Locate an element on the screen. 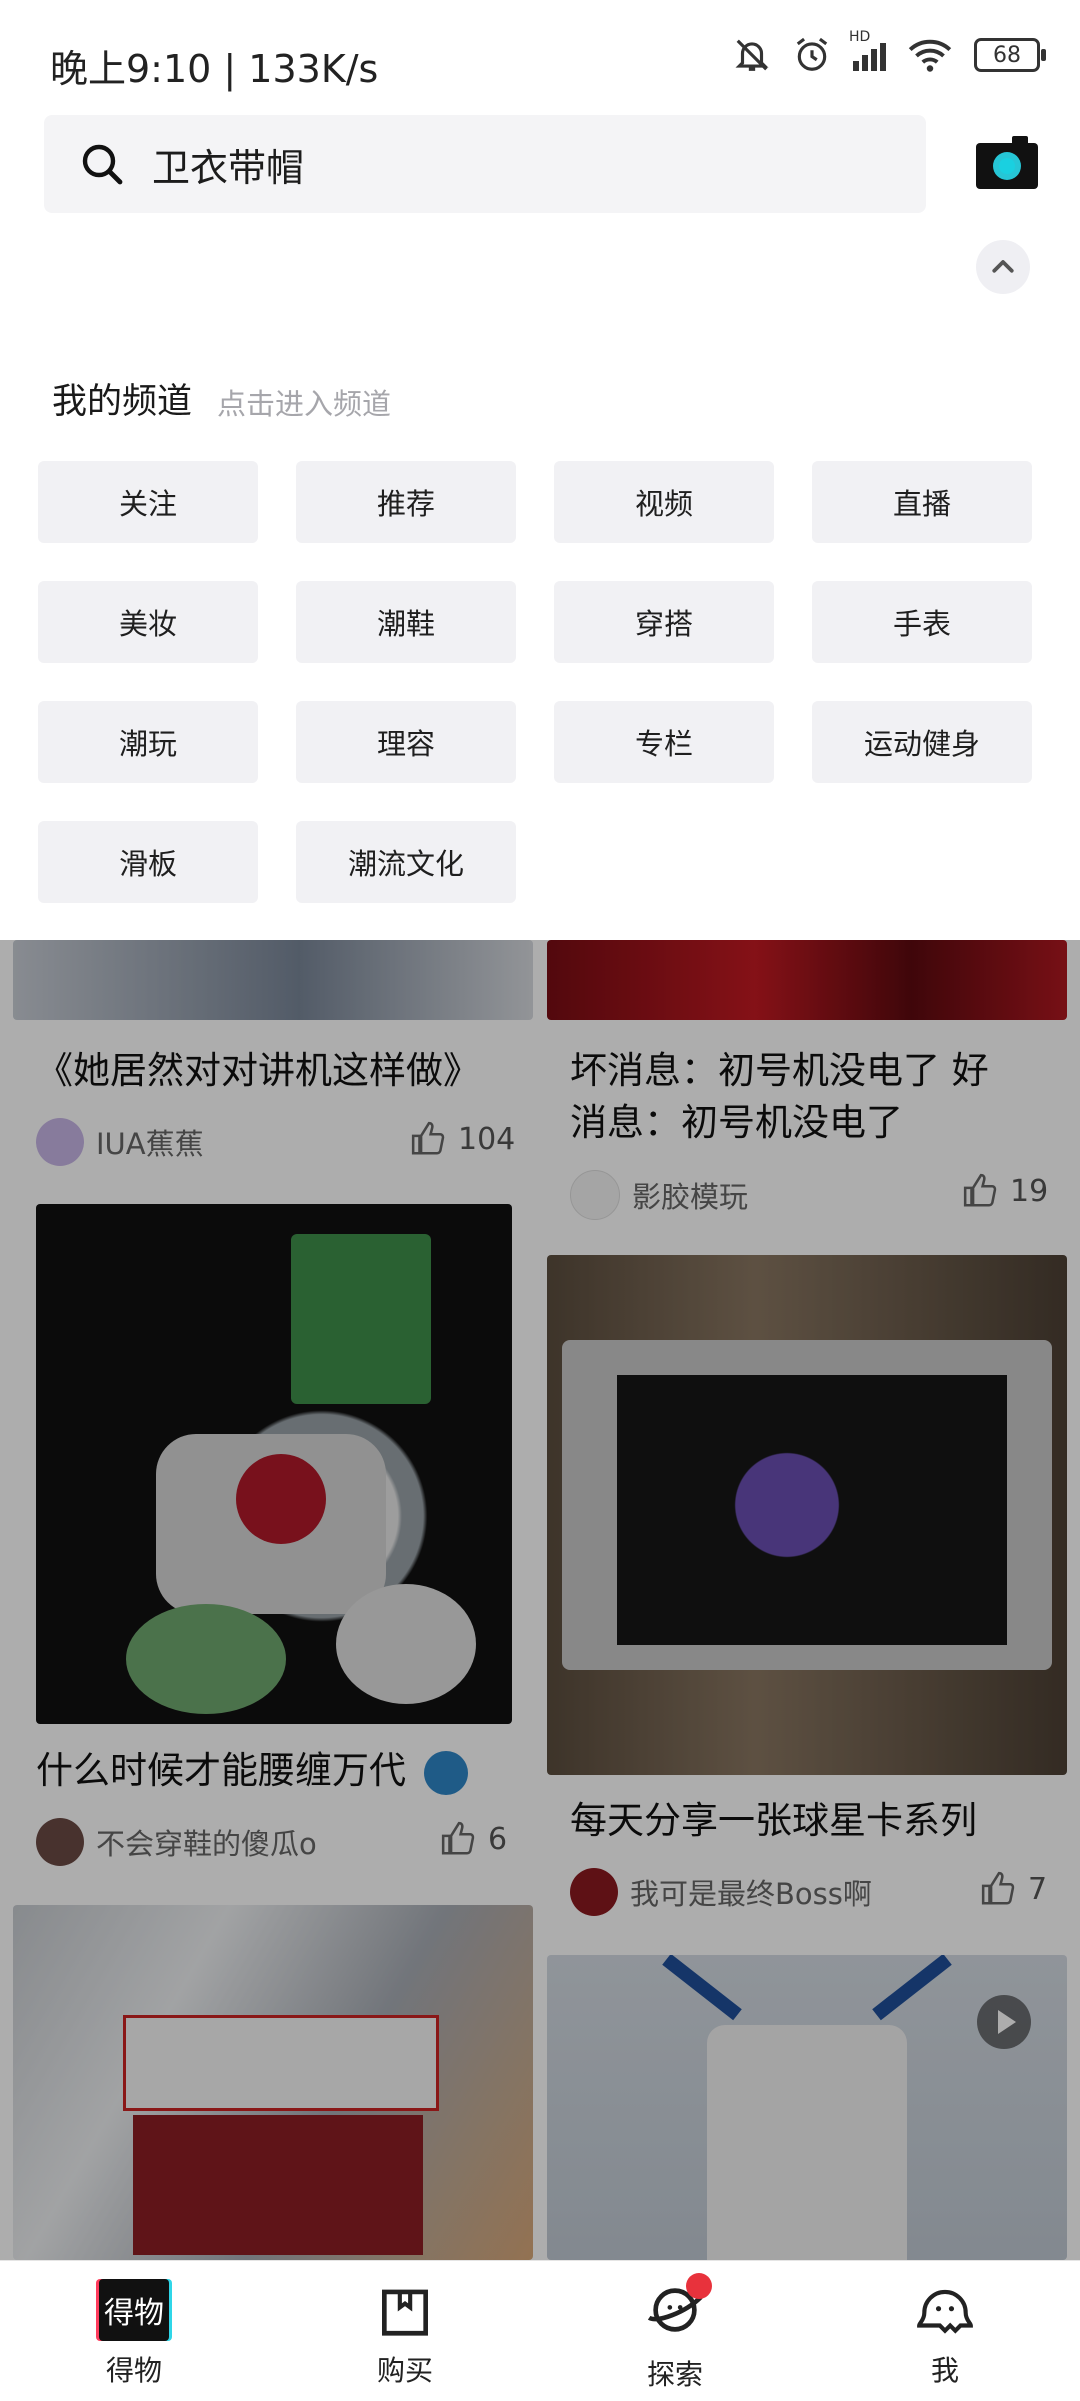 The height and width of the screenshot is (2401, 1080). alarm-icon is located at coordinates (812, 54).